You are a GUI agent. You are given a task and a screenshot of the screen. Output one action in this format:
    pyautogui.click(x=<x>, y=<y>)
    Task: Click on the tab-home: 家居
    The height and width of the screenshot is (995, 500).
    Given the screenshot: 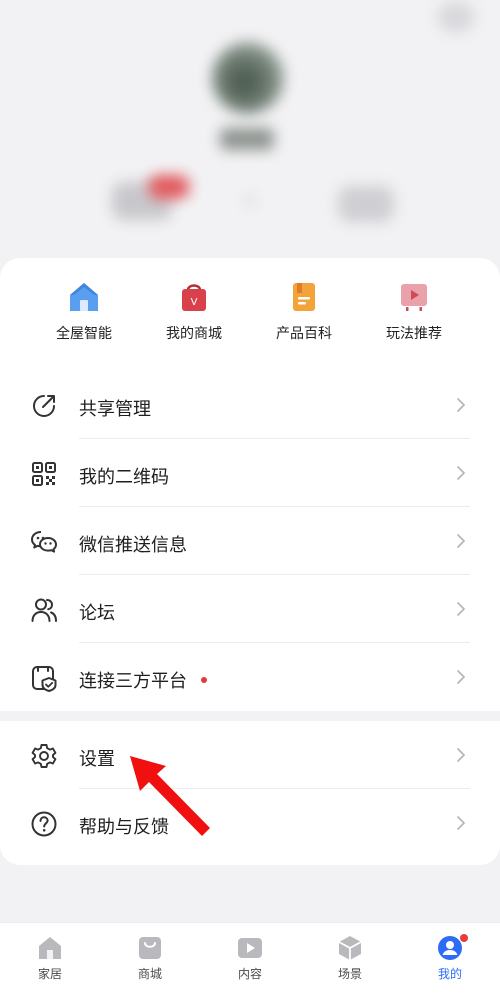 What is the action you would take?
    pyautogui.click(x=50, y=959)
    